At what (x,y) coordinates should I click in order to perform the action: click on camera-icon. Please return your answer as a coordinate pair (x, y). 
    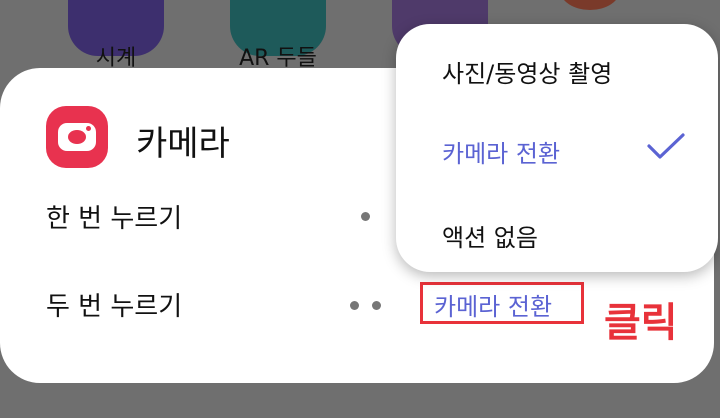
    Looking at the image, I should click on (77, 137).